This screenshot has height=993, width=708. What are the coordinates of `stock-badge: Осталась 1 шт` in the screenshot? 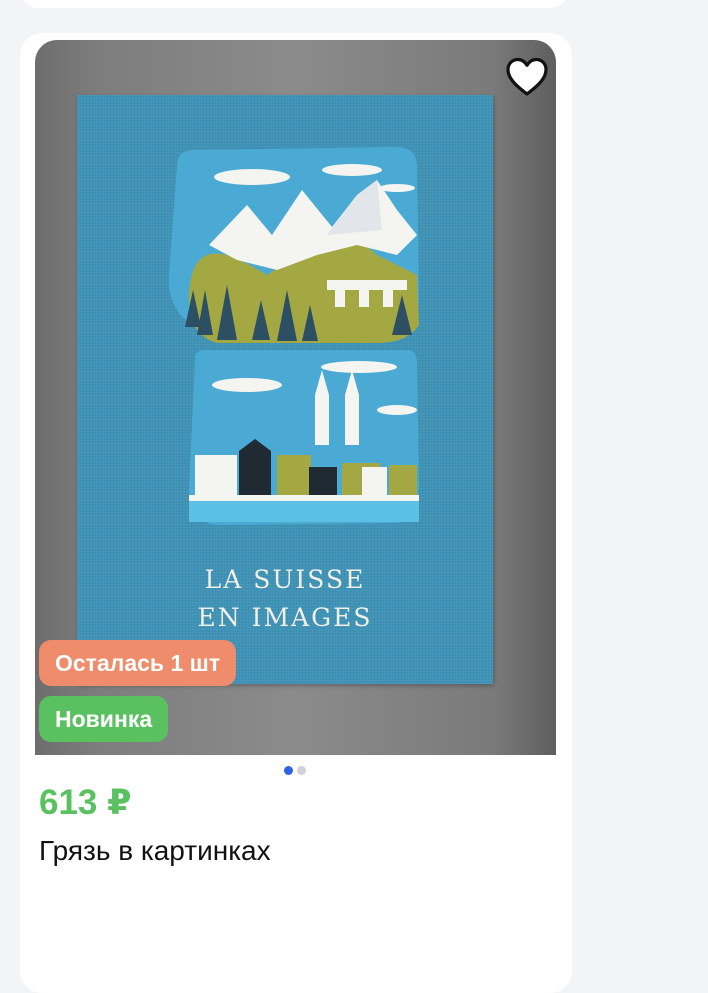 It's located at (138, 663).